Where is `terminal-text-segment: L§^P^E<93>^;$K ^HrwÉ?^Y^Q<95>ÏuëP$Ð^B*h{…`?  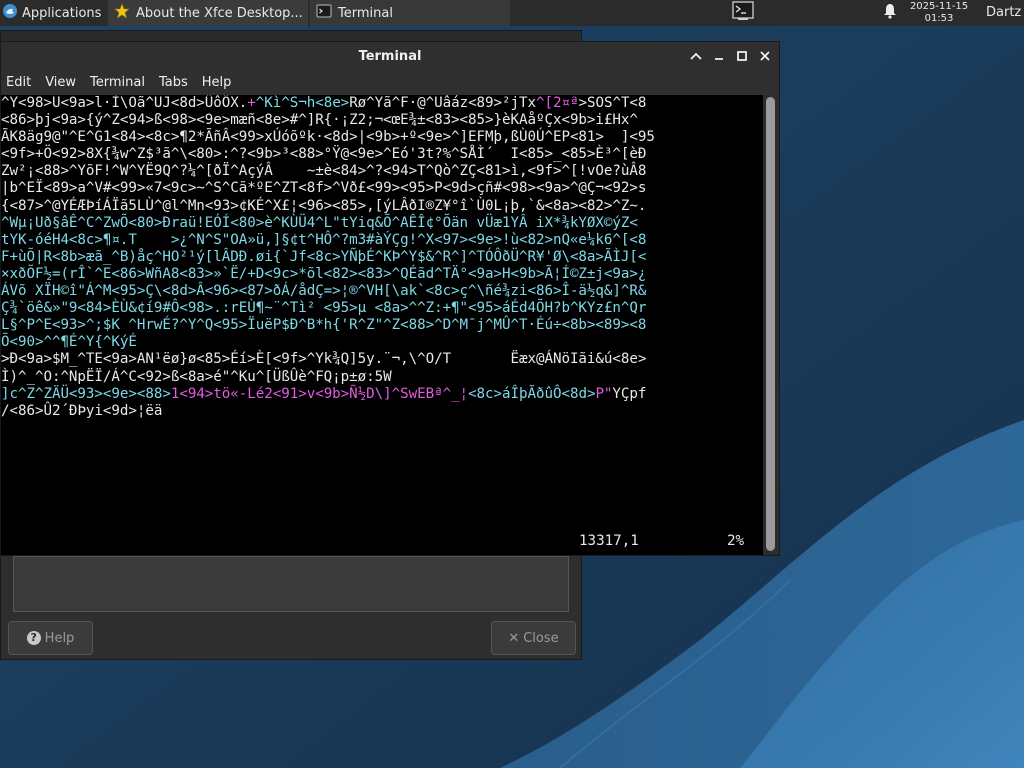 terminal-text-segment: L§^P^E<93>^;$K ^HrwÉ?^Y^Q<95>ÏuëP$Ð^B*h{… is located at coordinates (324, 325).